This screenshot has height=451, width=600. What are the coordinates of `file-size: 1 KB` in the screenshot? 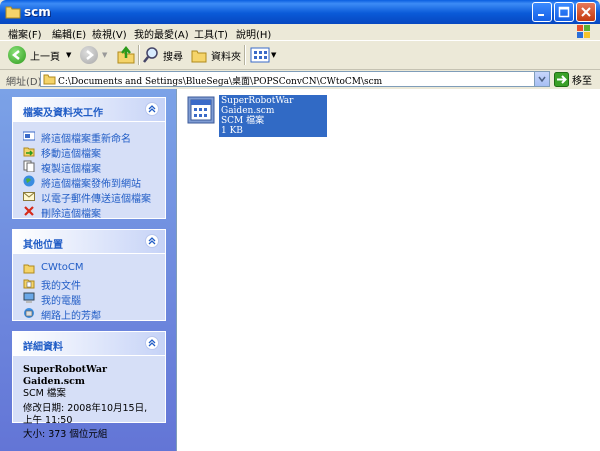 It's located at (232, 131).